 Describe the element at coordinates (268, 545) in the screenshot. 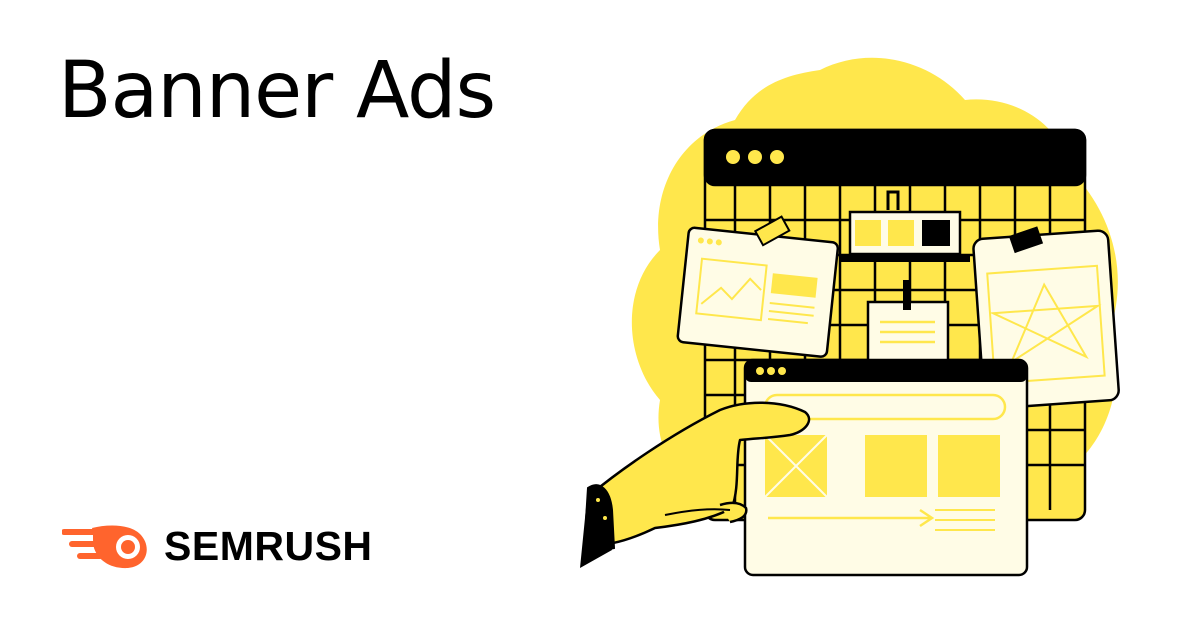

I see `brand-name: SEMRUSH` at that location.